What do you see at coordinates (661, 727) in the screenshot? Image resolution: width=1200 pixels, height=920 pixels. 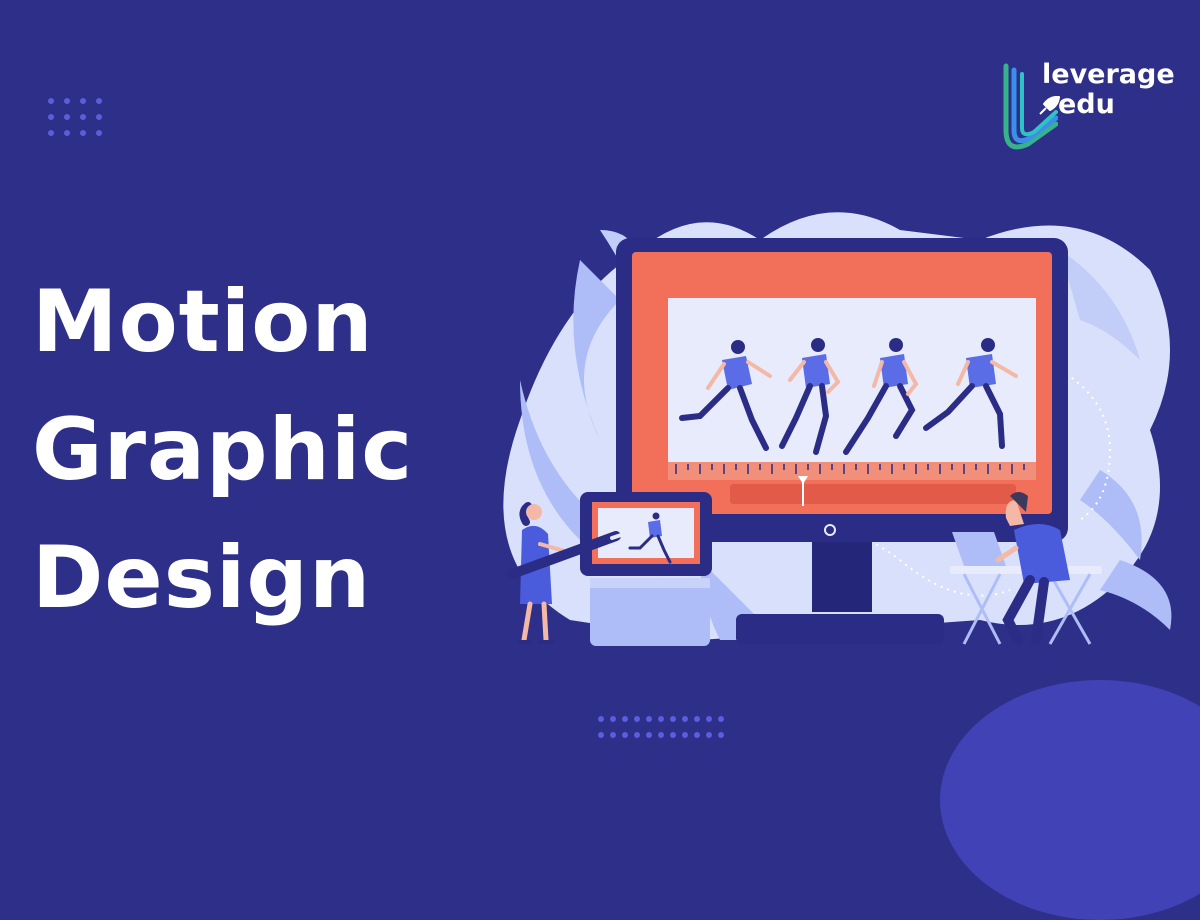 I see `dot-grid-decoration` at bounding box center [661, 727].